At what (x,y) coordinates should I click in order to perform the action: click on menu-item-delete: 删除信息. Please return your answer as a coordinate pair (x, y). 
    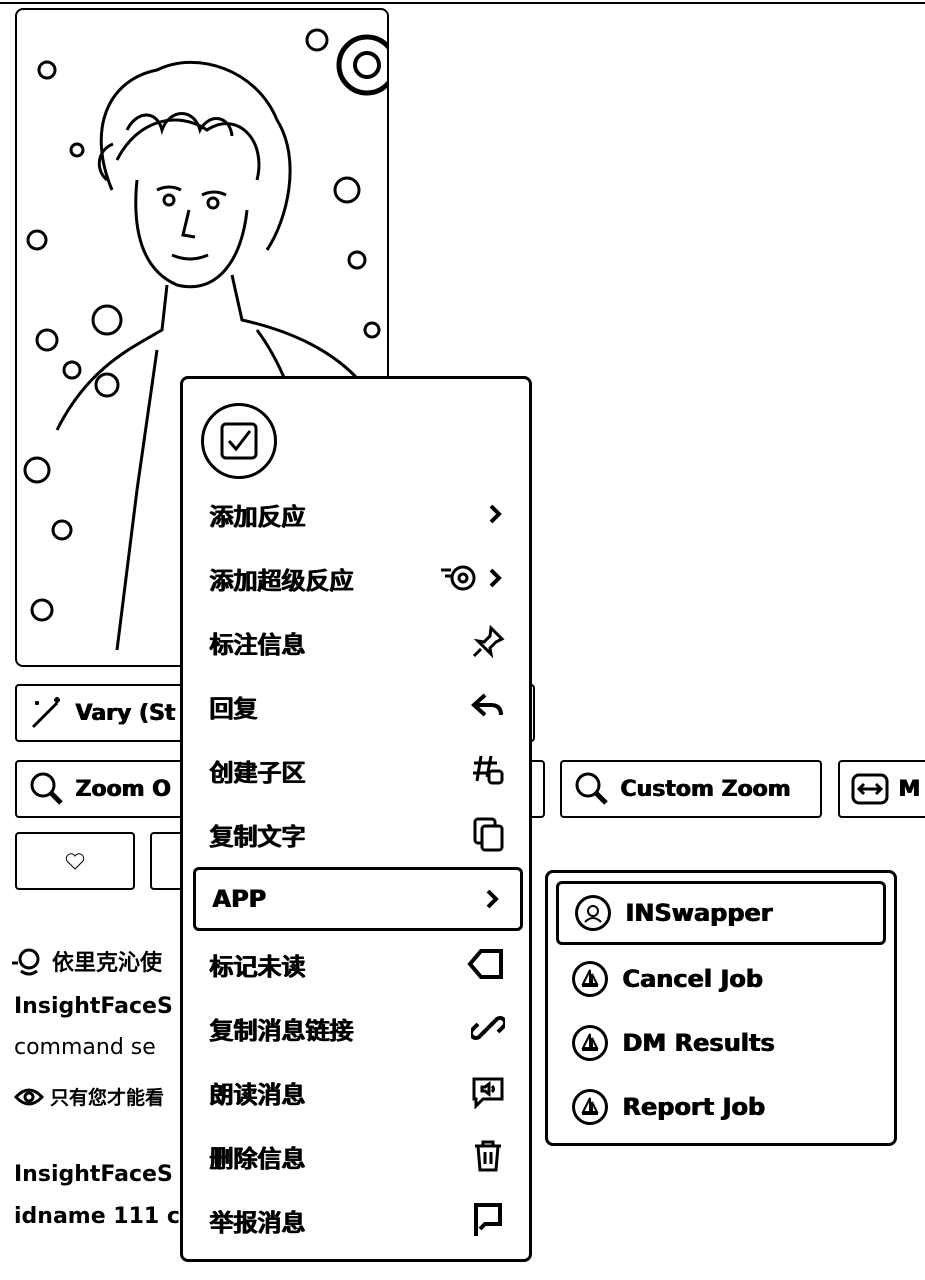
    Looking at the image, I should click on (358, 1156).